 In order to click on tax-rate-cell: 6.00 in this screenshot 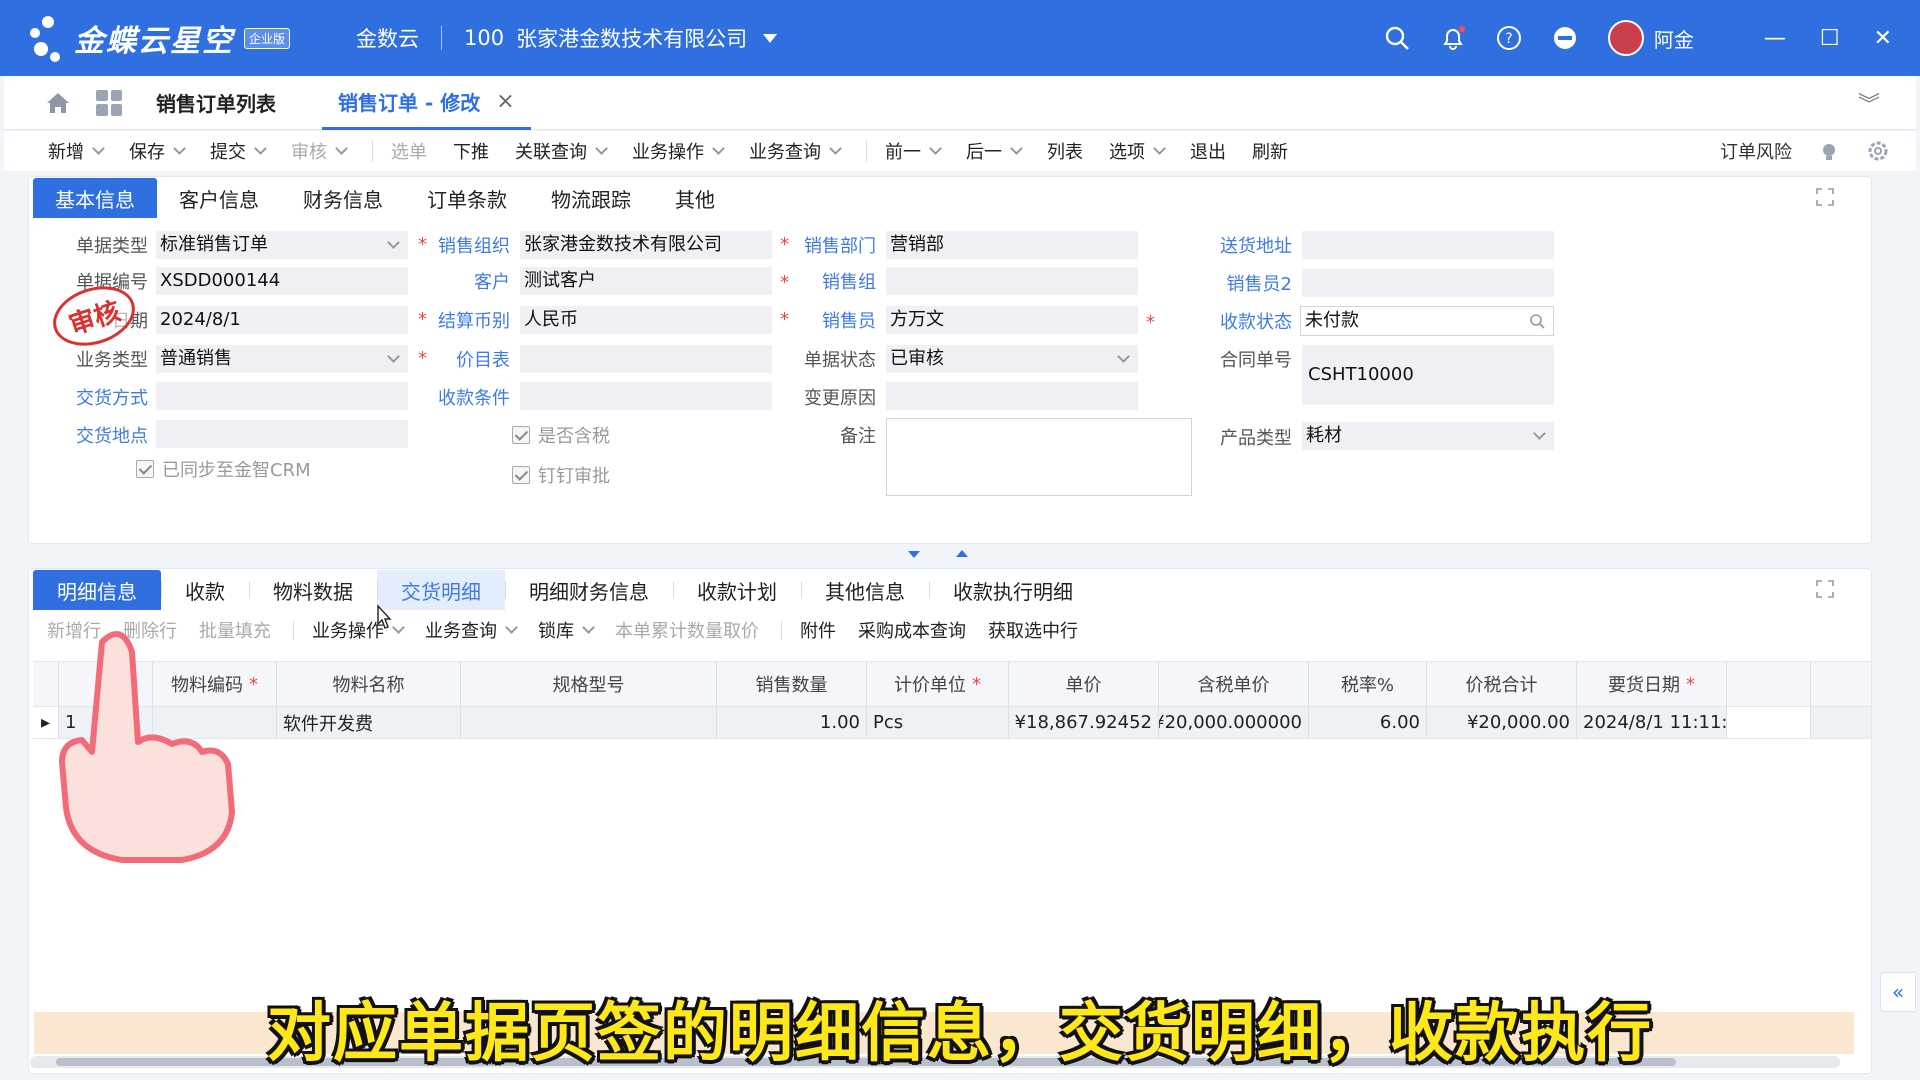, I will do `click(1368, 722)`.